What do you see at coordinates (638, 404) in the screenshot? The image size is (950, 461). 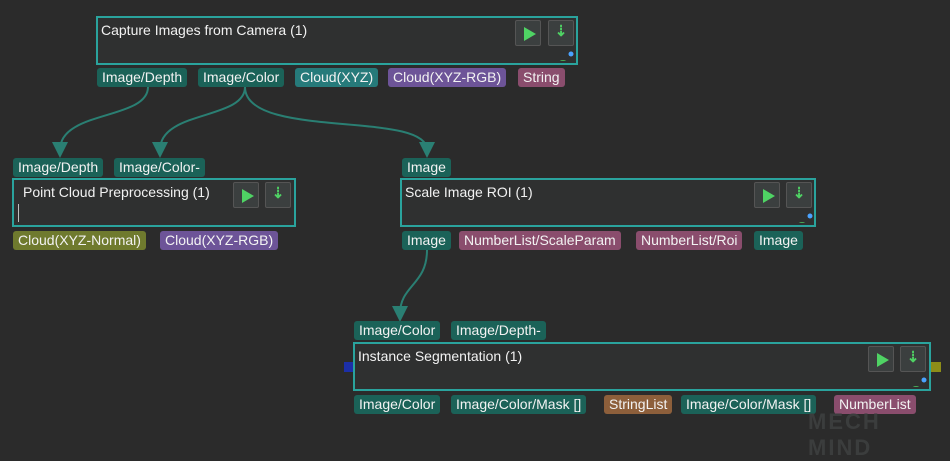 I see `output-port: StringList` at bounding box center [638, 404].